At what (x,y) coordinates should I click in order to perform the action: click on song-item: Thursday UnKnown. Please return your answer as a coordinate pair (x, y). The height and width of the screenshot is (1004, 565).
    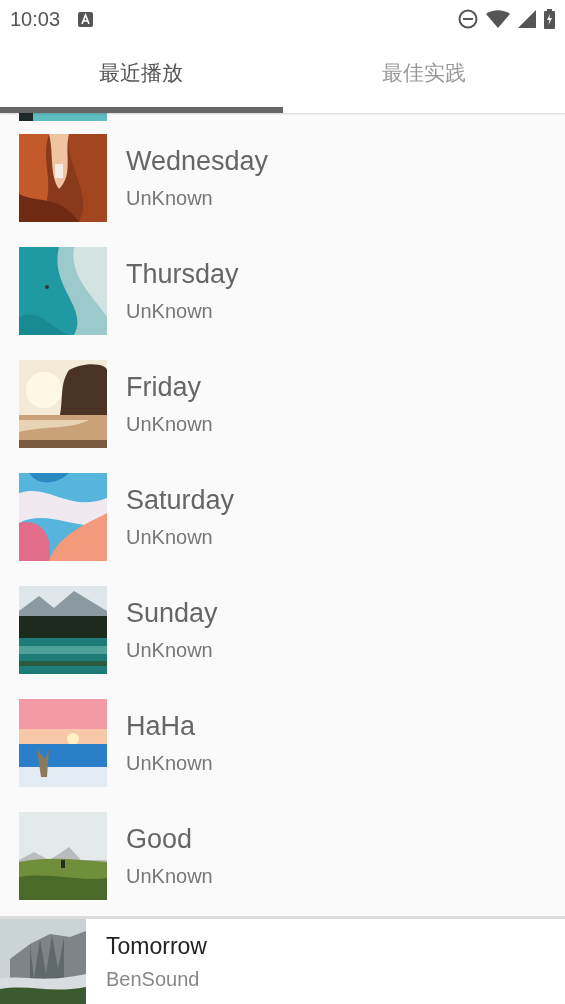
    Looking at the image, I should click on (282, 290).